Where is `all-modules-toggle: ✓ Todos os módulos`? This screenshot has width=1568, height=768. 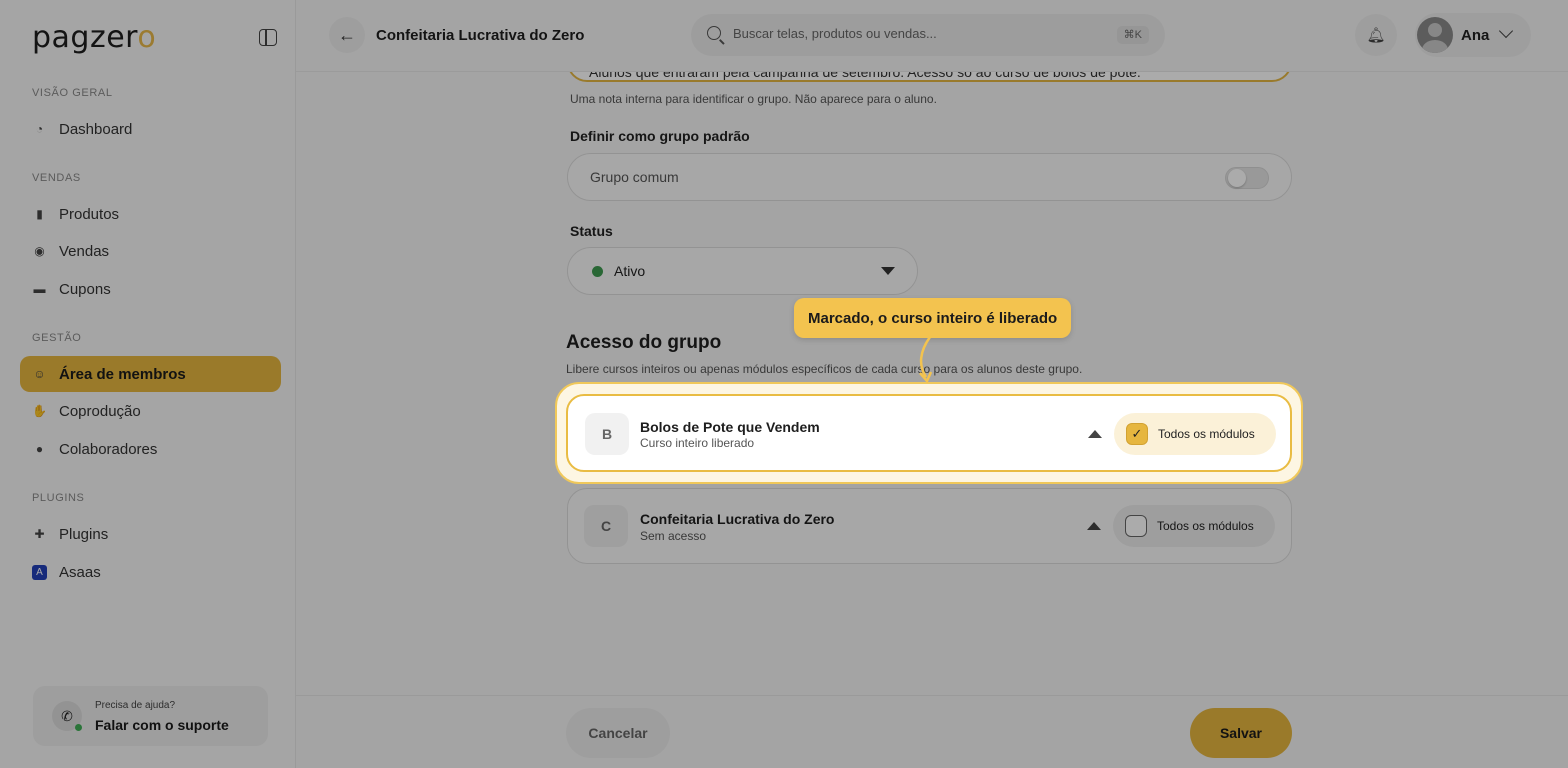
all-modules-toggle: ✓ Todos os módulos is located at coordinates (1195, 434).